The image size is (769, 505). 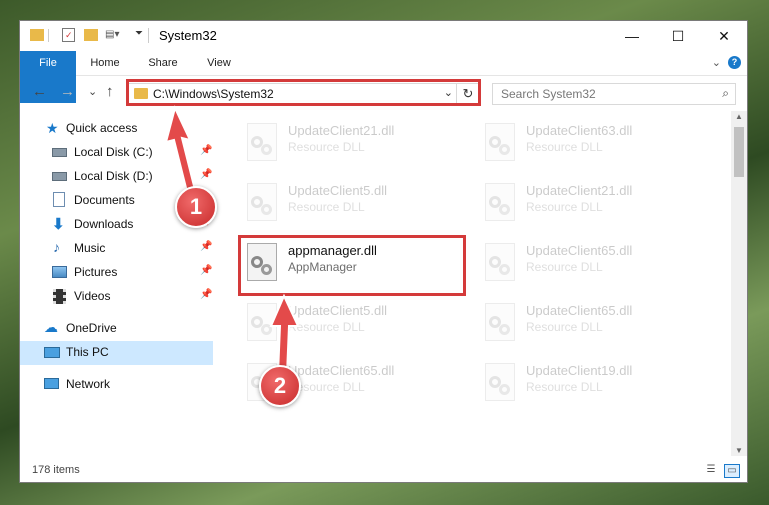 What do you see at coordinates (67, 91) in the screenshot?
I see `forward-icon: →` at bounding box center [67, 91].